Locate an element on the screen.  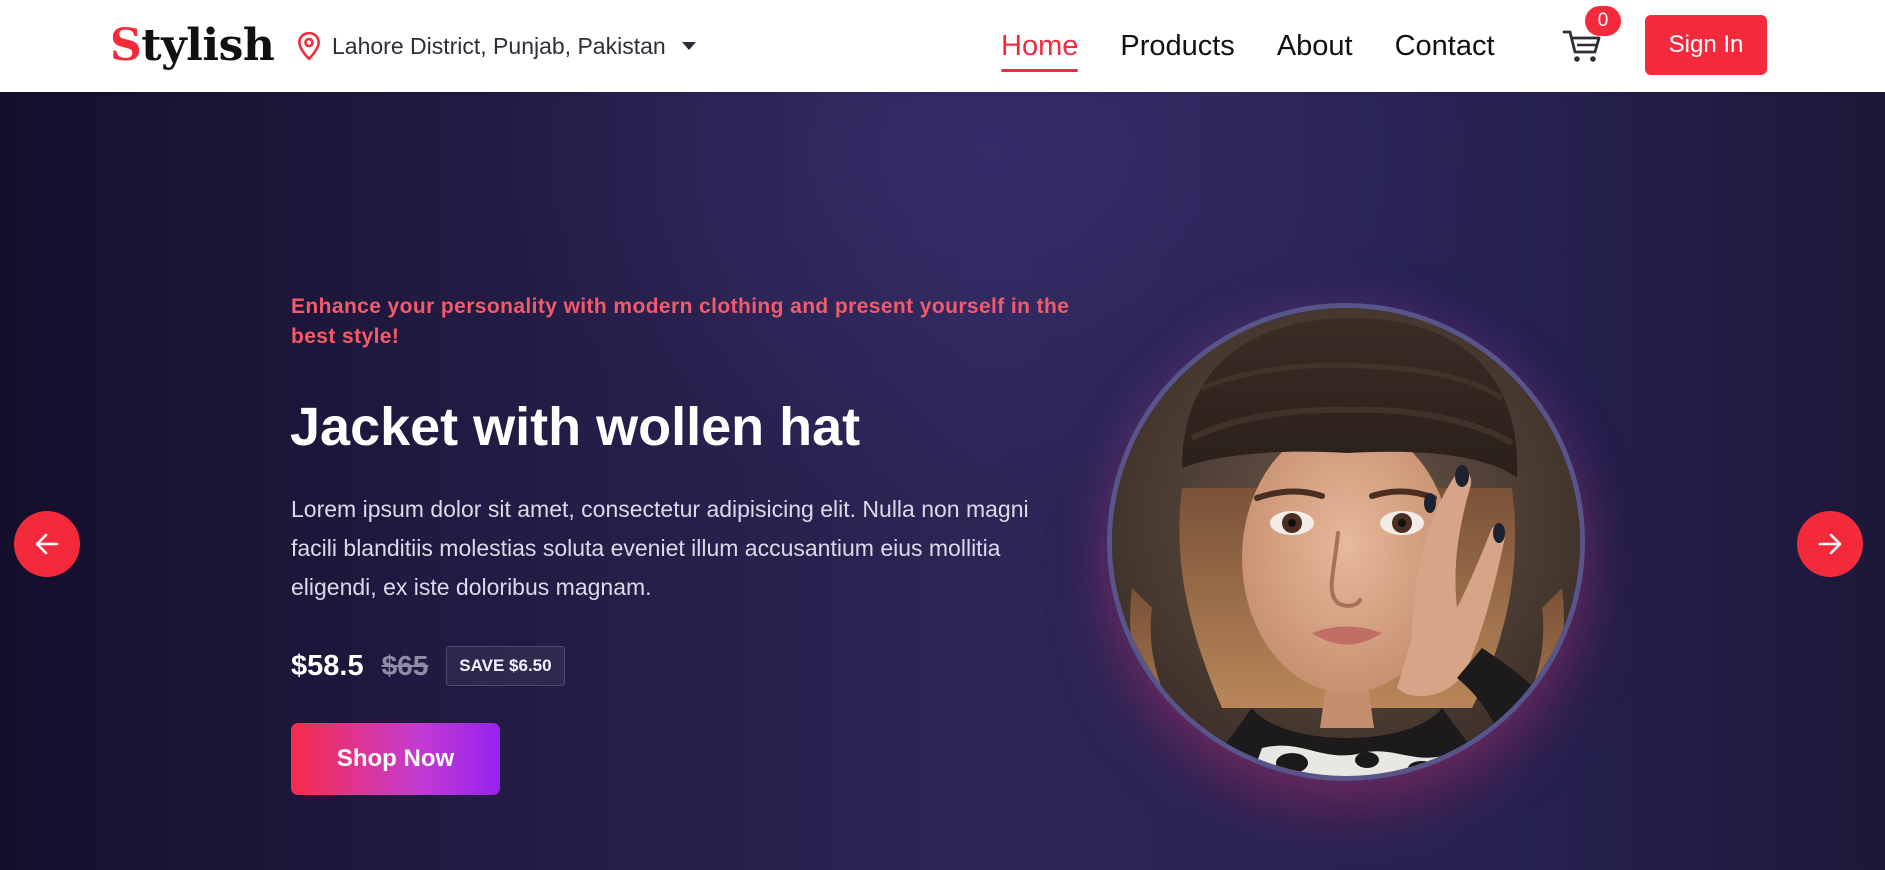
woman-portrait-image is located at coordinates (1346, 542).